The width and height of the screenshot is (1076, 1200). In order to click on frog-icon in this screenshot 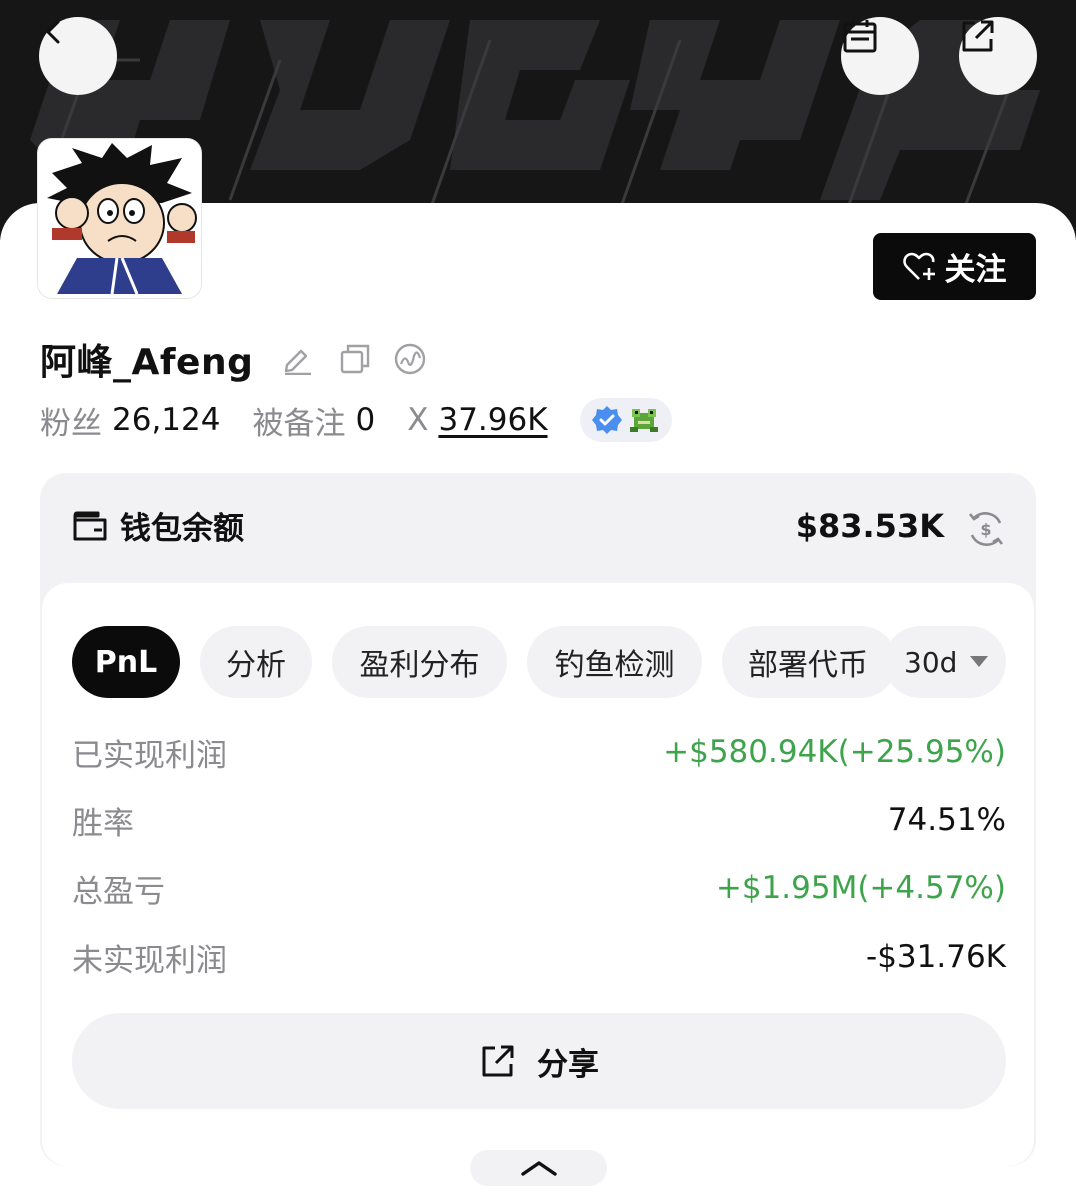, I will do `click(643, 420)`.